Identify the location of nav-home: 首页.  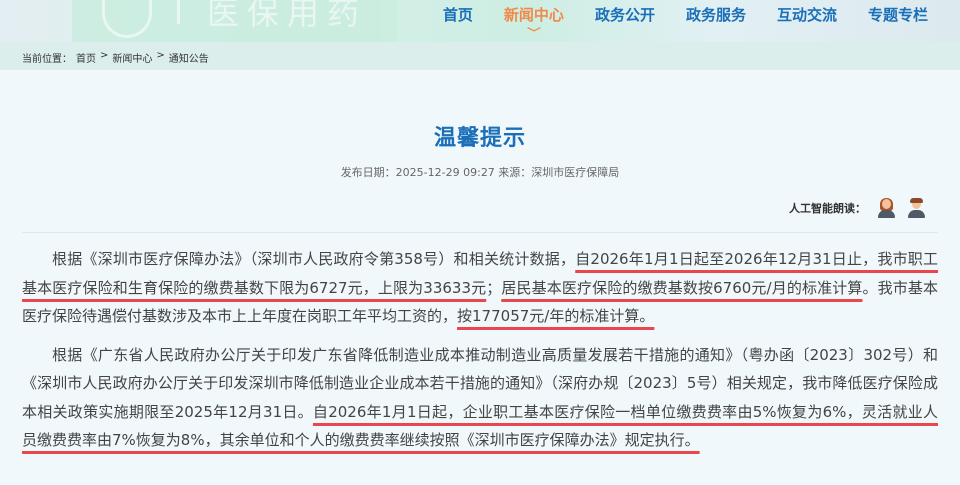
(458, 14).